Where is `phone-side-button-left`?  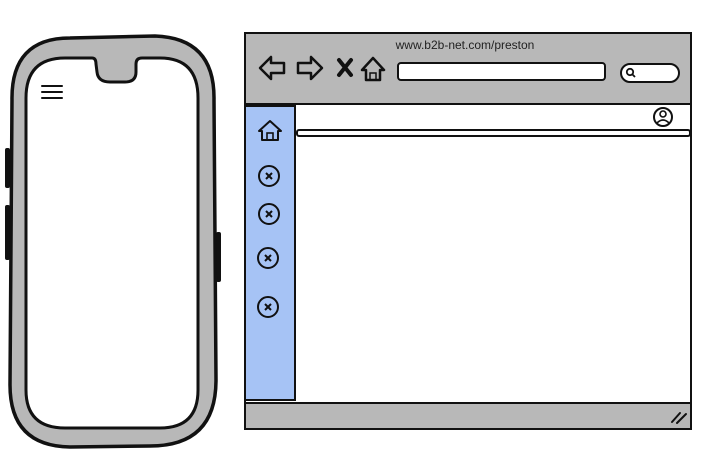
phone-side-button-left is located at coordinates (7, 168).